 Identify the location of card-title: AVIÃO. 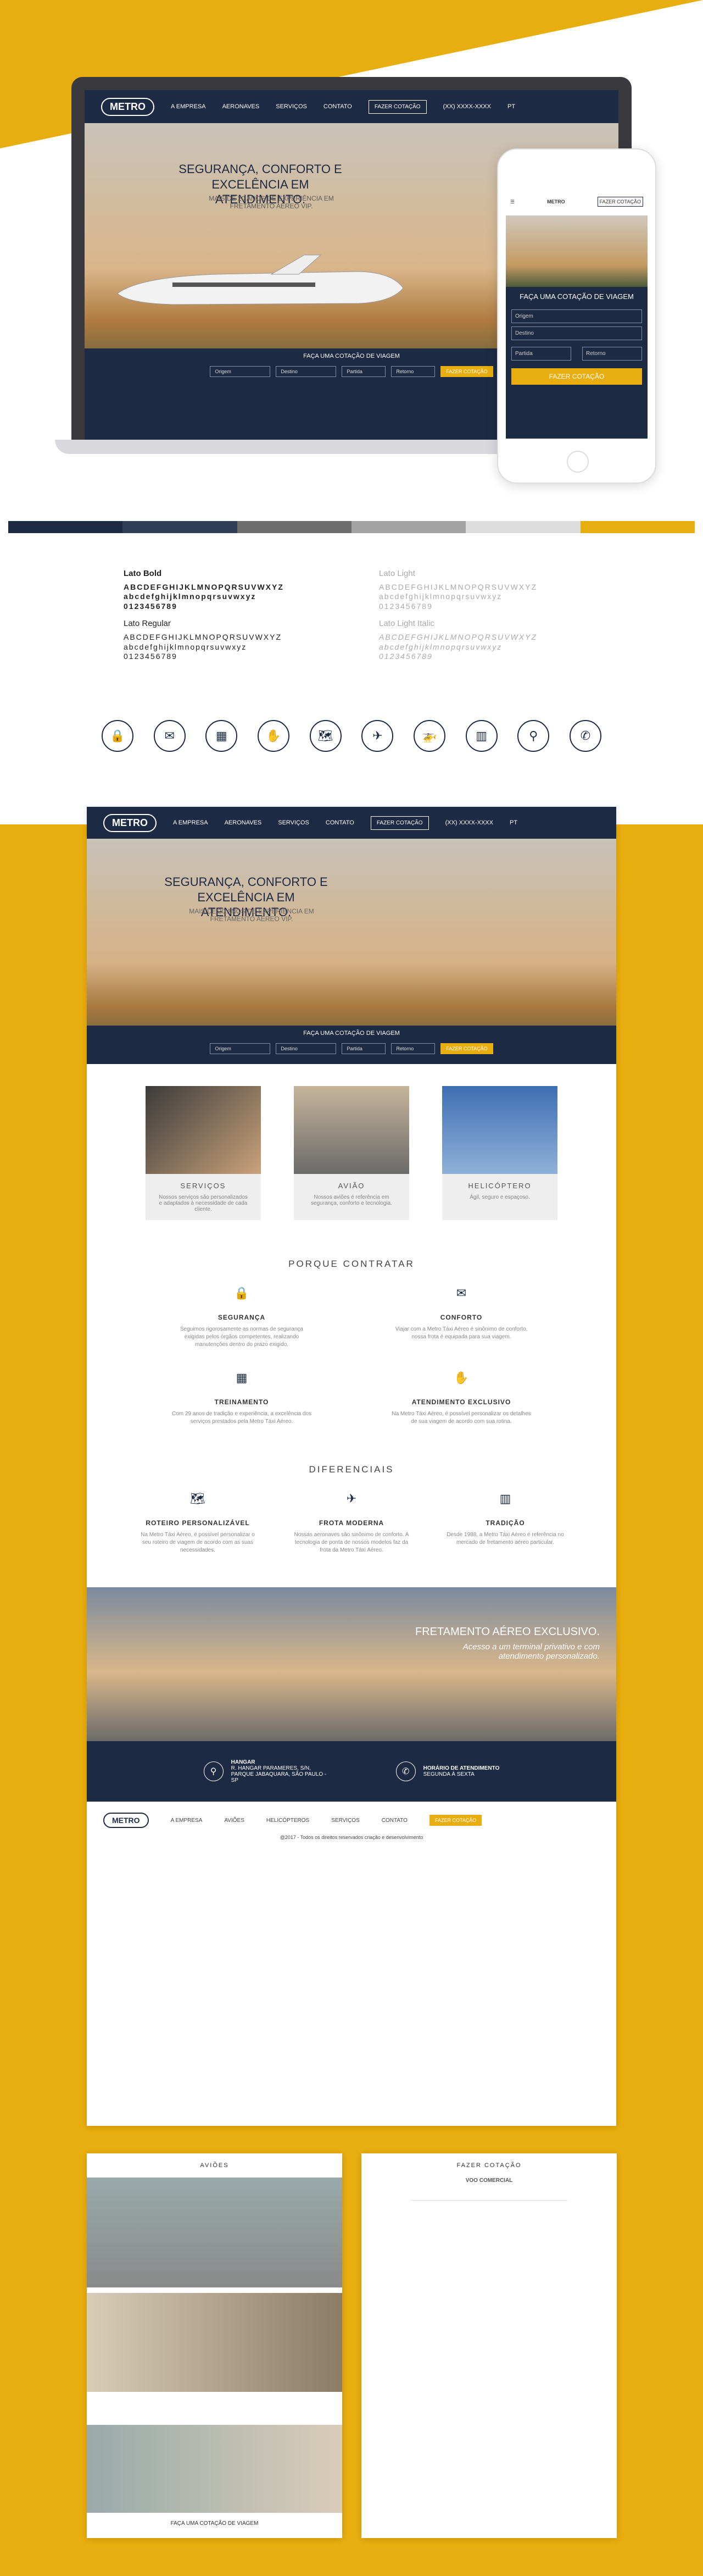
(351, 1186).